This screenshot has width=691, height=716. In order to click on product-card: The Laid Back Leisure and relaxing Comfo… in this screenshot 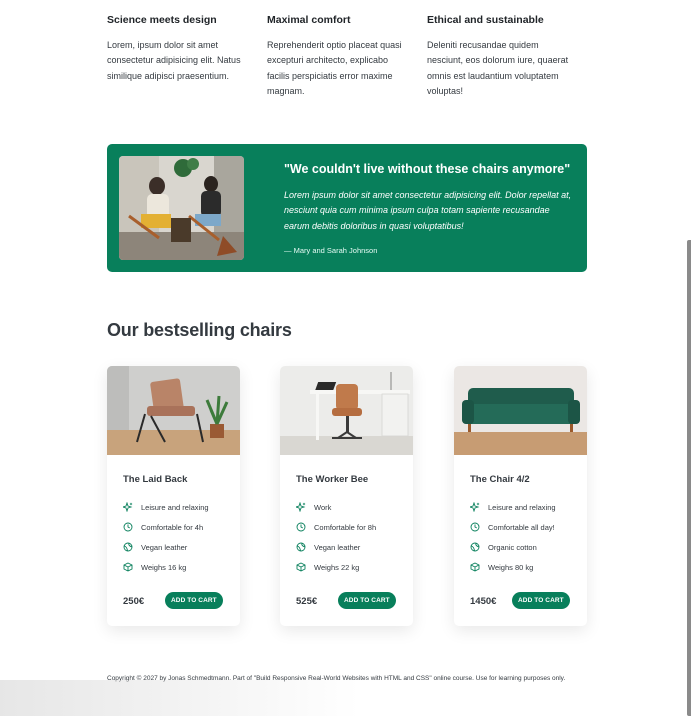, I will do `click(173, 496)`.